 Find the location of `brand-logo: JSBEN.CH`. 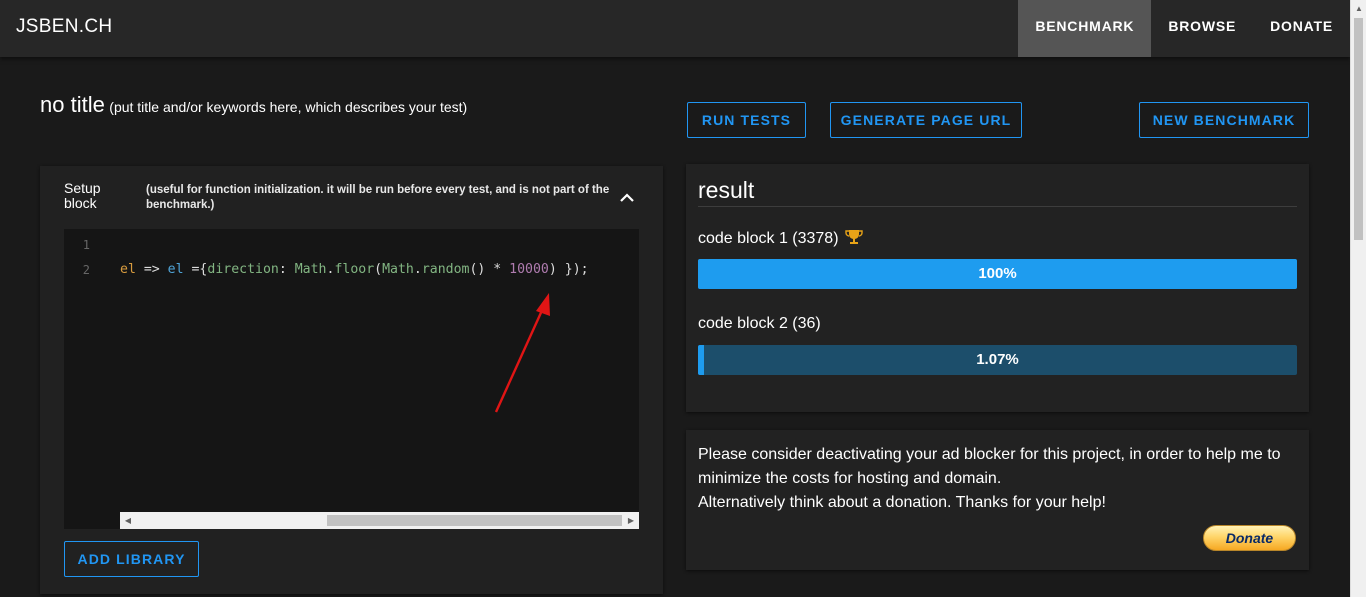

brand-logo: JSBEN.CH is located at coordinates (64, 27).